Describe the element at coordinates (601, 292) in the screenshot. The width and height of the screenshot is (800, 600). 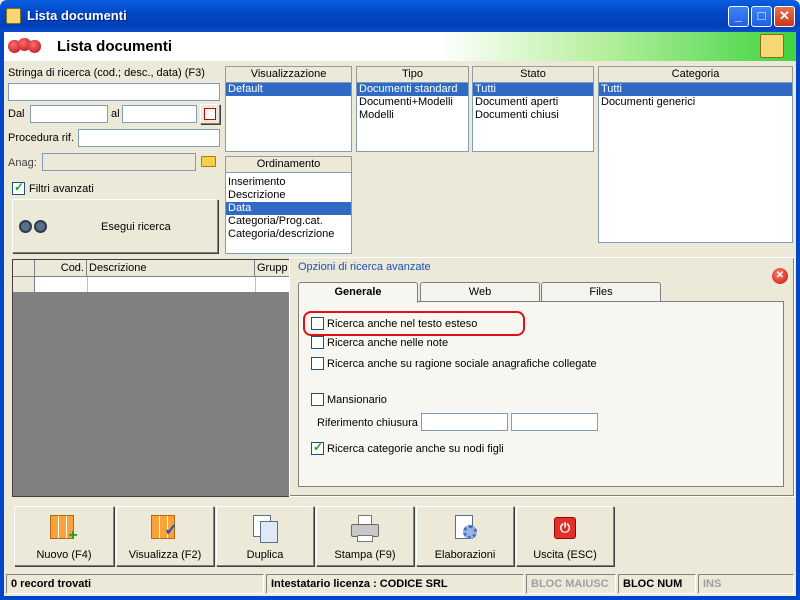
I see `tab-files: Files` at that location.